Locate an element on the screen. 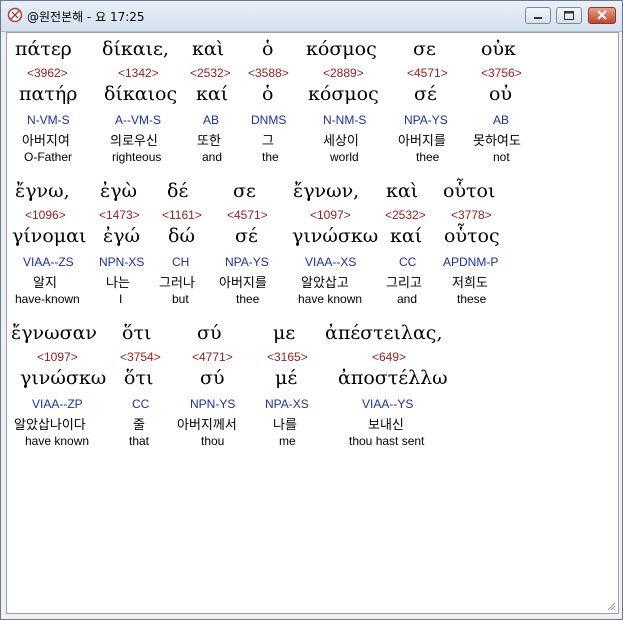 Image resolution: width=623 pixels, height=620 pixels. greek-word: οὗτοι is located at coordinates (469, 191).